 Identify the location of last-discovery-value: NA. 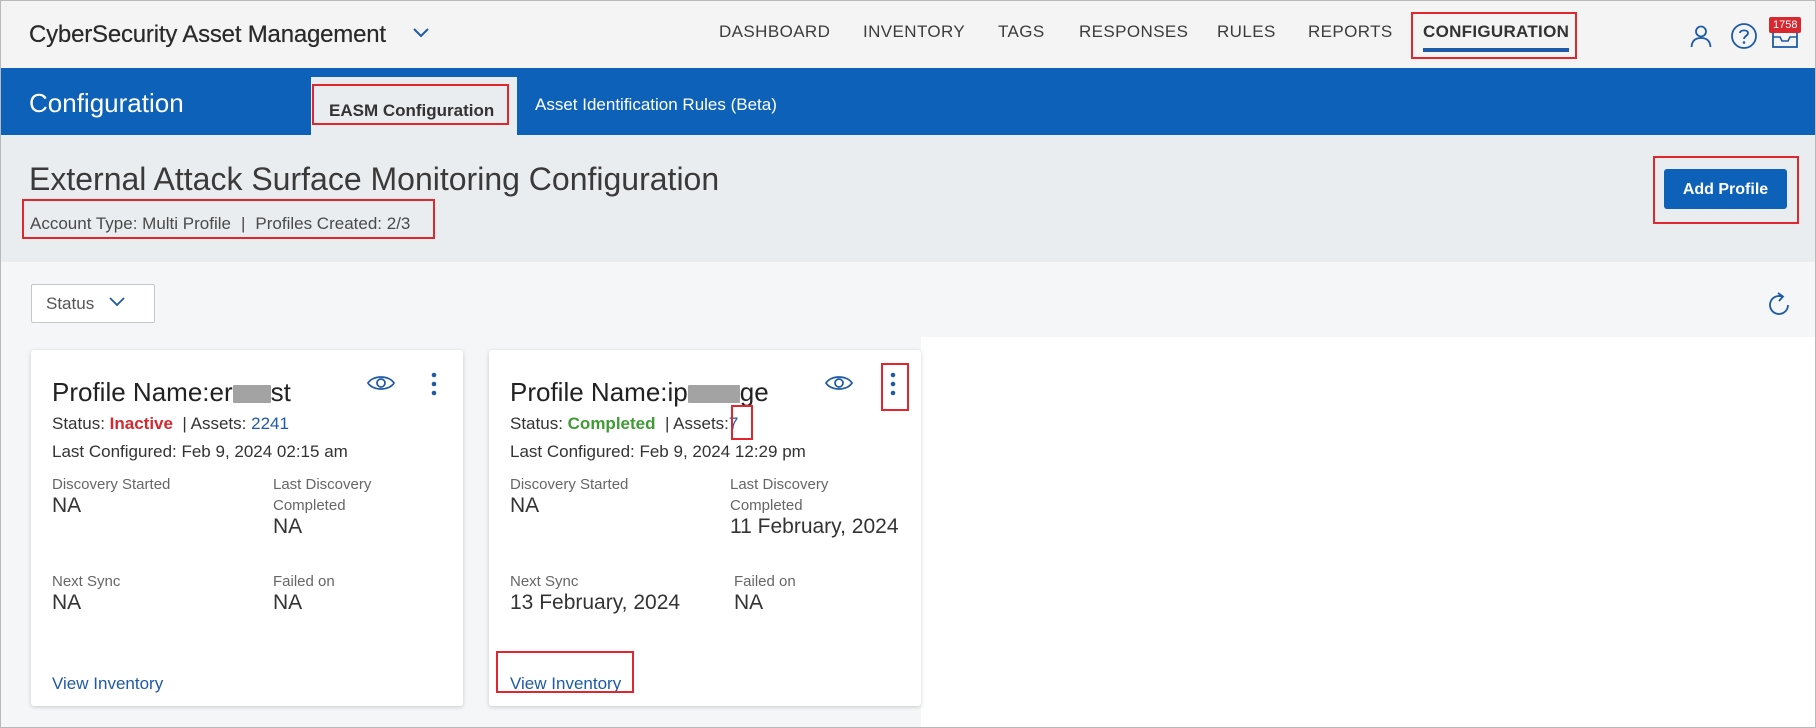
(288, 526).